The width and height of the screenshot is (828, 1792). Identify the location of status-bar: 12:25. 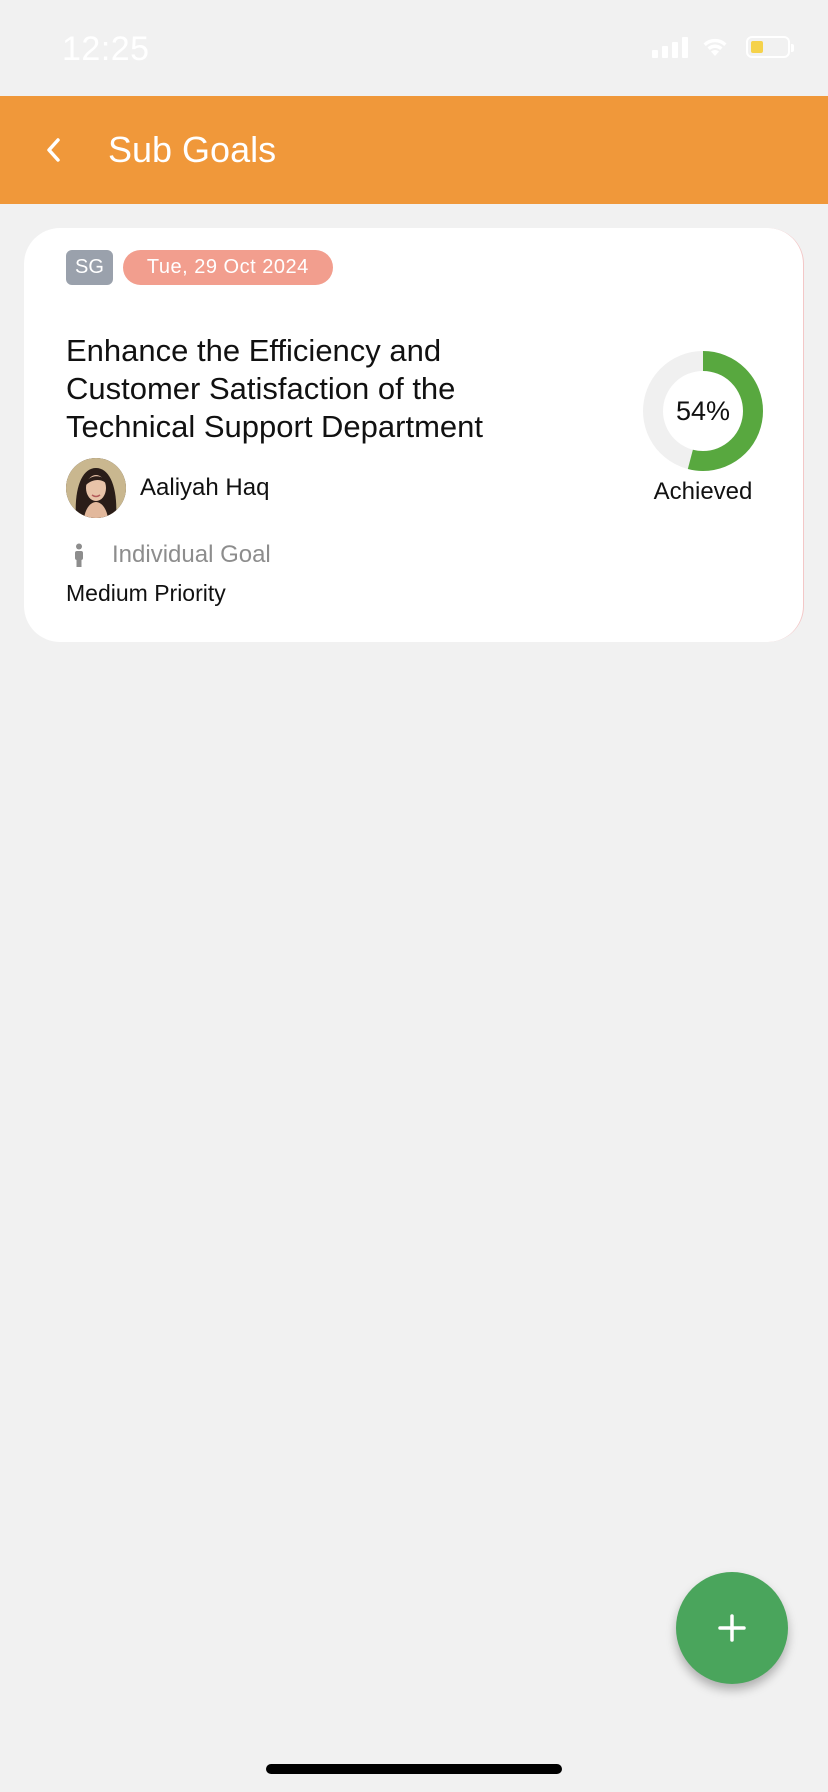
(414, 48).